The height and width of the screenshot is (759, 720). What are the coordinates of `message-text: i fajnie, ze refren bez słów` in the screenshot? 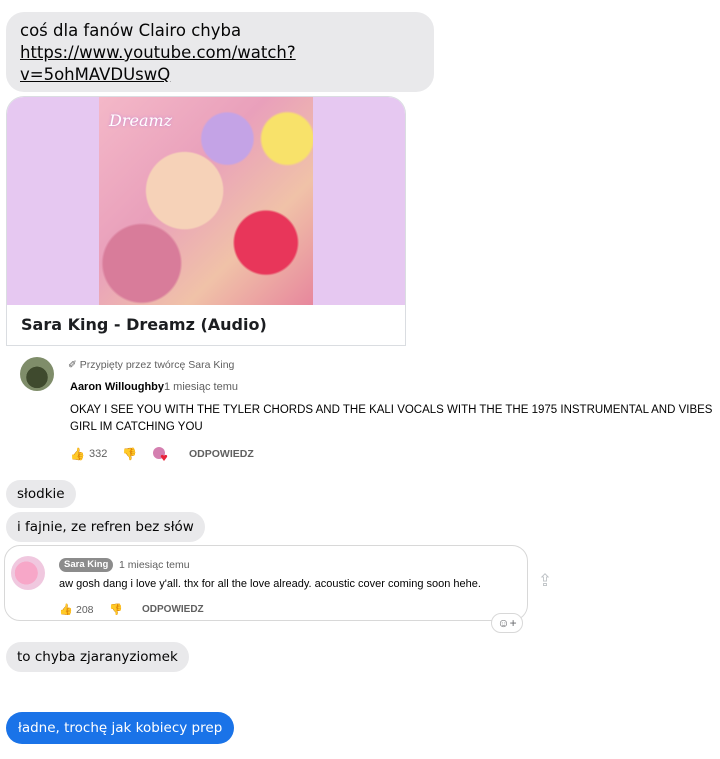 It's located at (105, 527).